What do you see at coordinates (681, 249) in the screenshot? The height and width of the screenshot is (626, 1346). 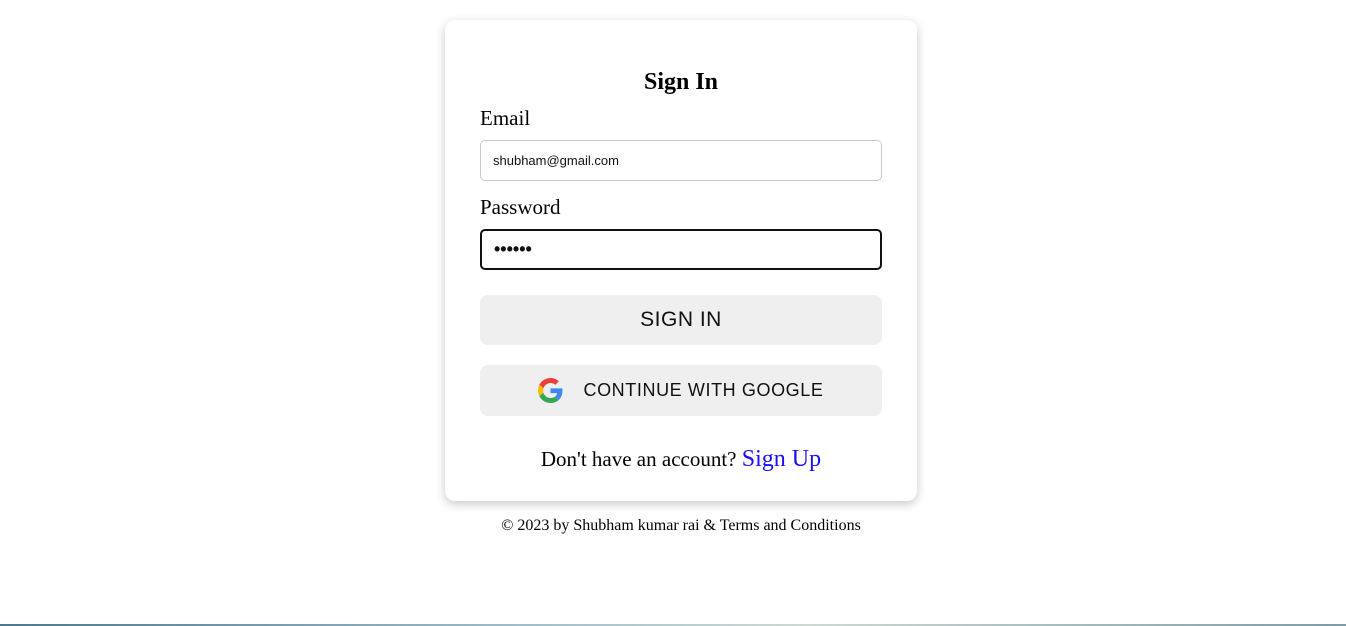 I see `password-field` at bounding box center [681, 249].